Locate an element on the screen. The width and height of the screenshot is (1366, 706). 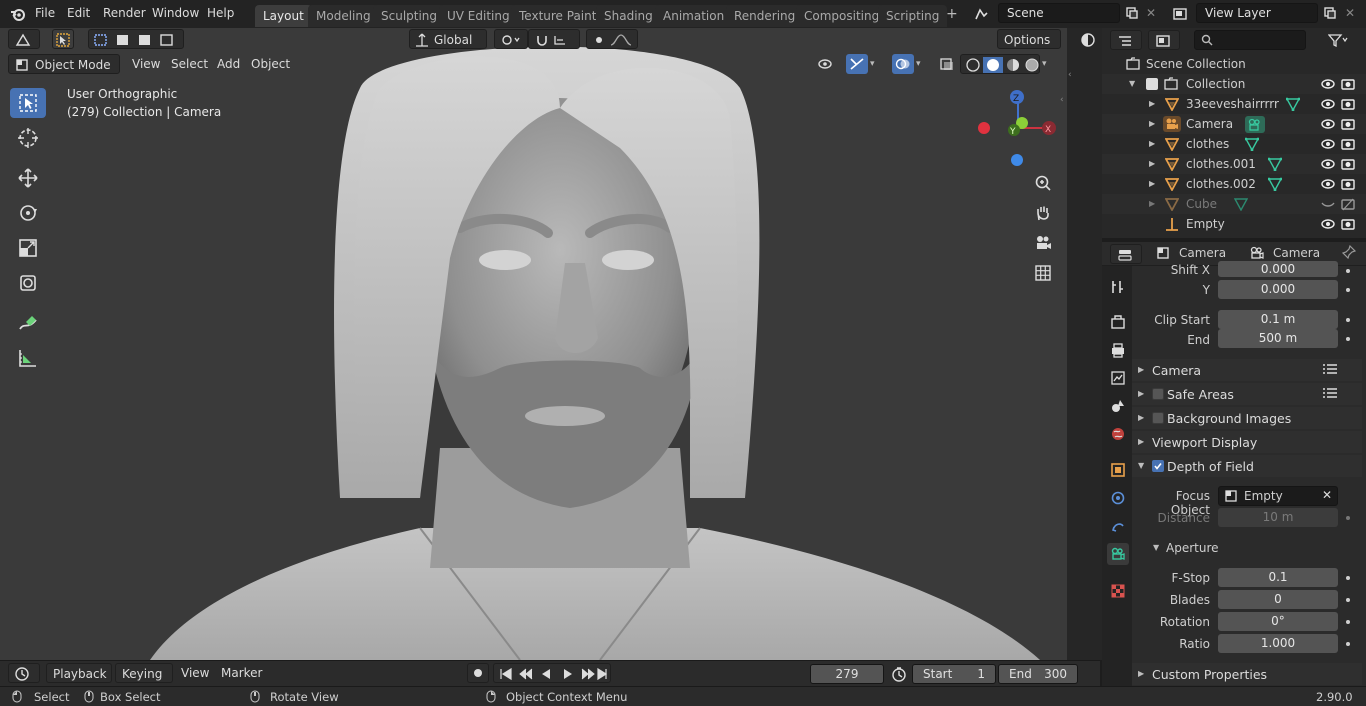
tab-rendering: Rendering is located at coordinates (765, 16).